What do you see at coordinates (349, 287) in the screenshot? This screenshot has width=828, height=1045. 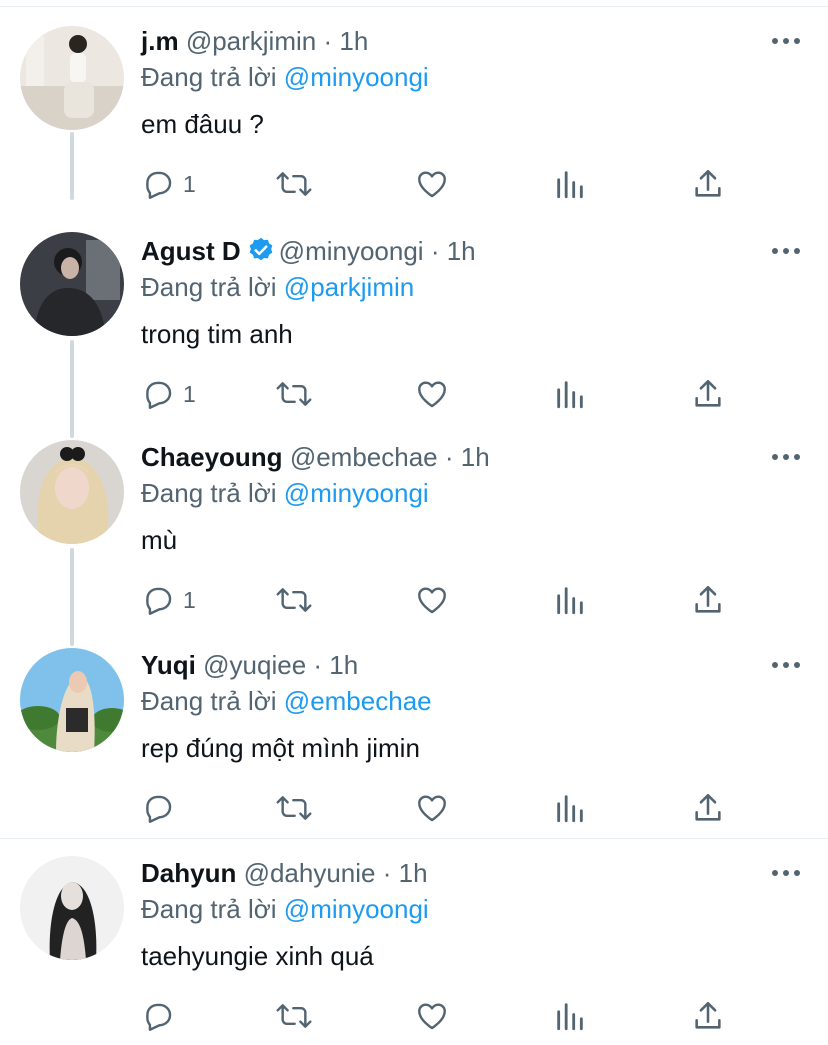 I see `mention-link: @parkjimin` at bounding box center [349, 287].